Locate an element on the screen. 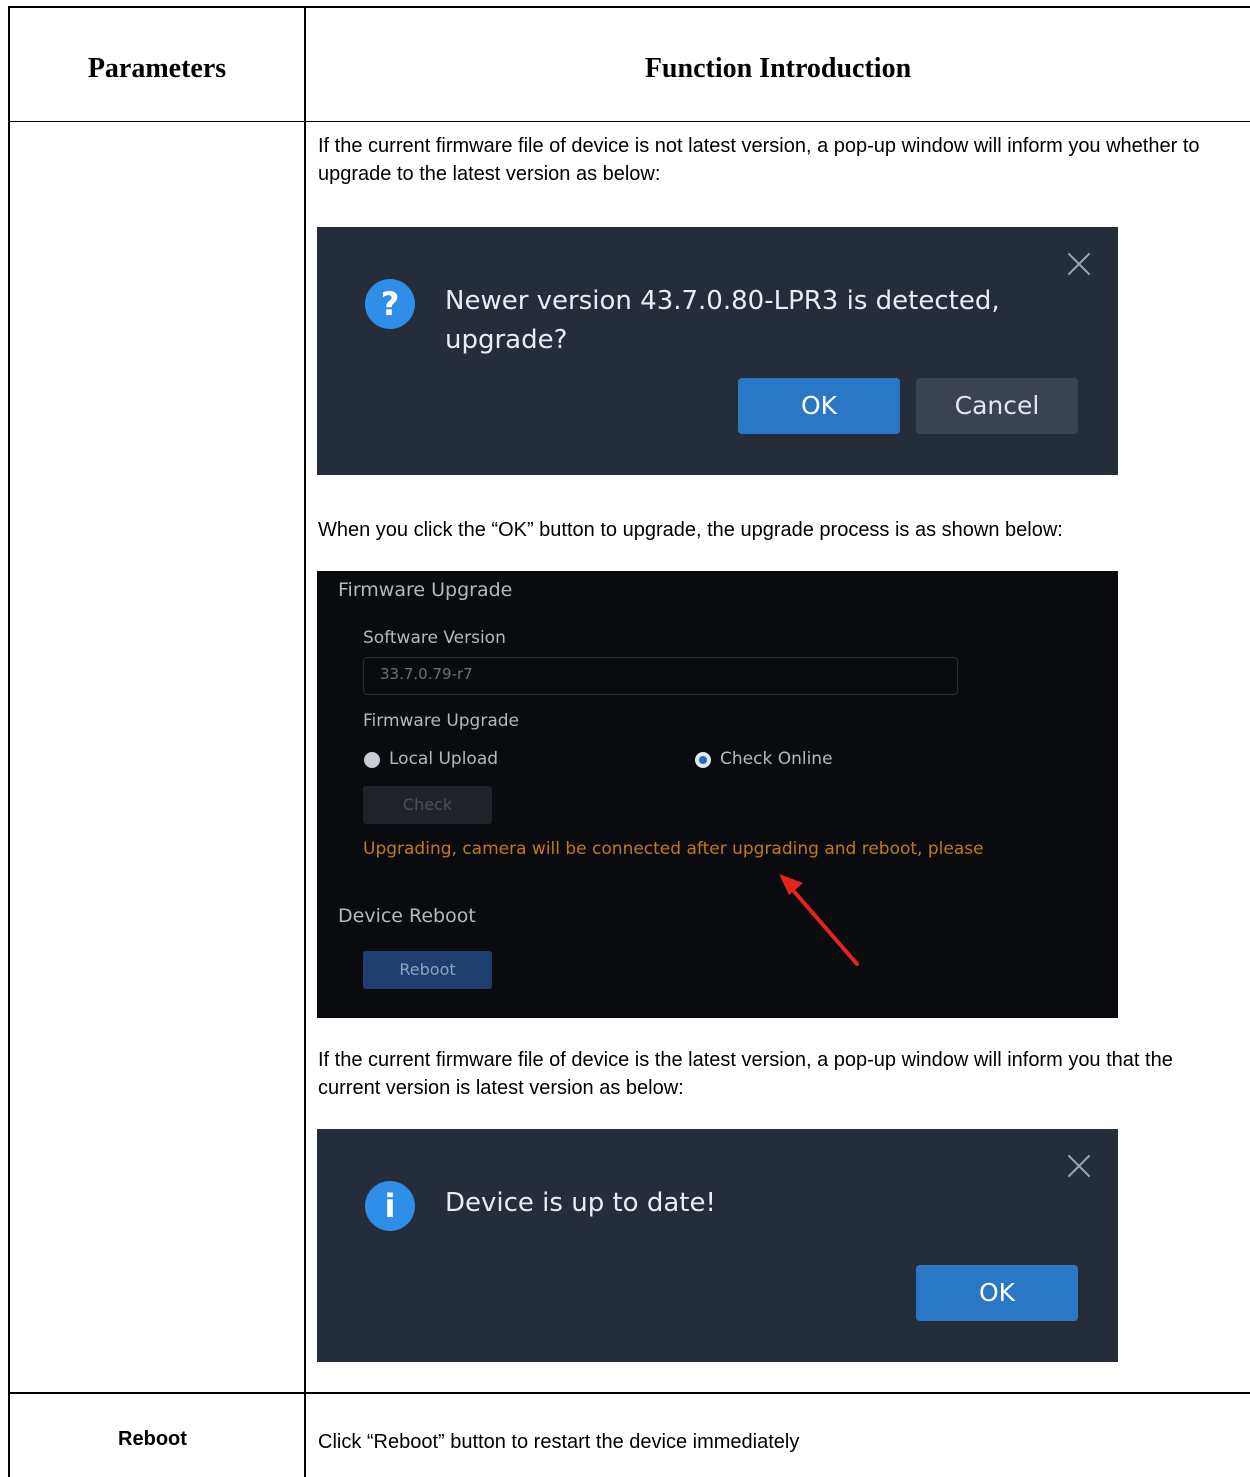  question-icon: ? is located at coordinates (390, 304).